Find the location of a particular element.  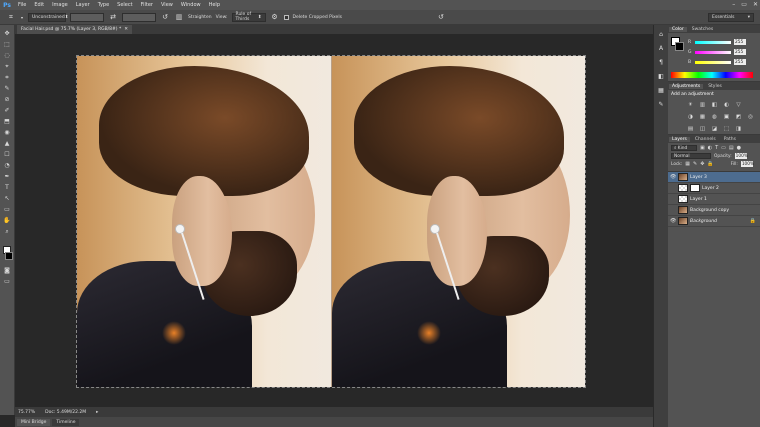

channel-mixer-icon: ◩ is located at coordinates (738, 117).